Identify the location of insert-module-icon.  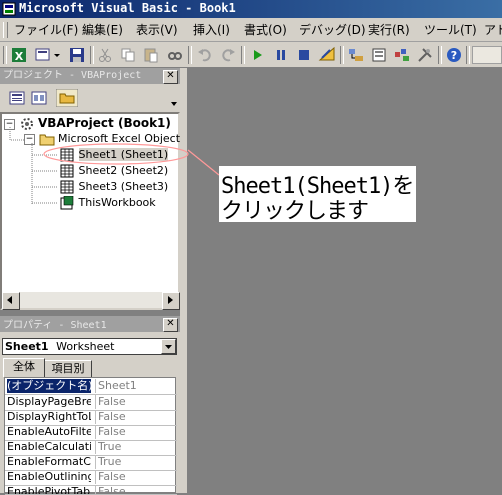
(43, 55).